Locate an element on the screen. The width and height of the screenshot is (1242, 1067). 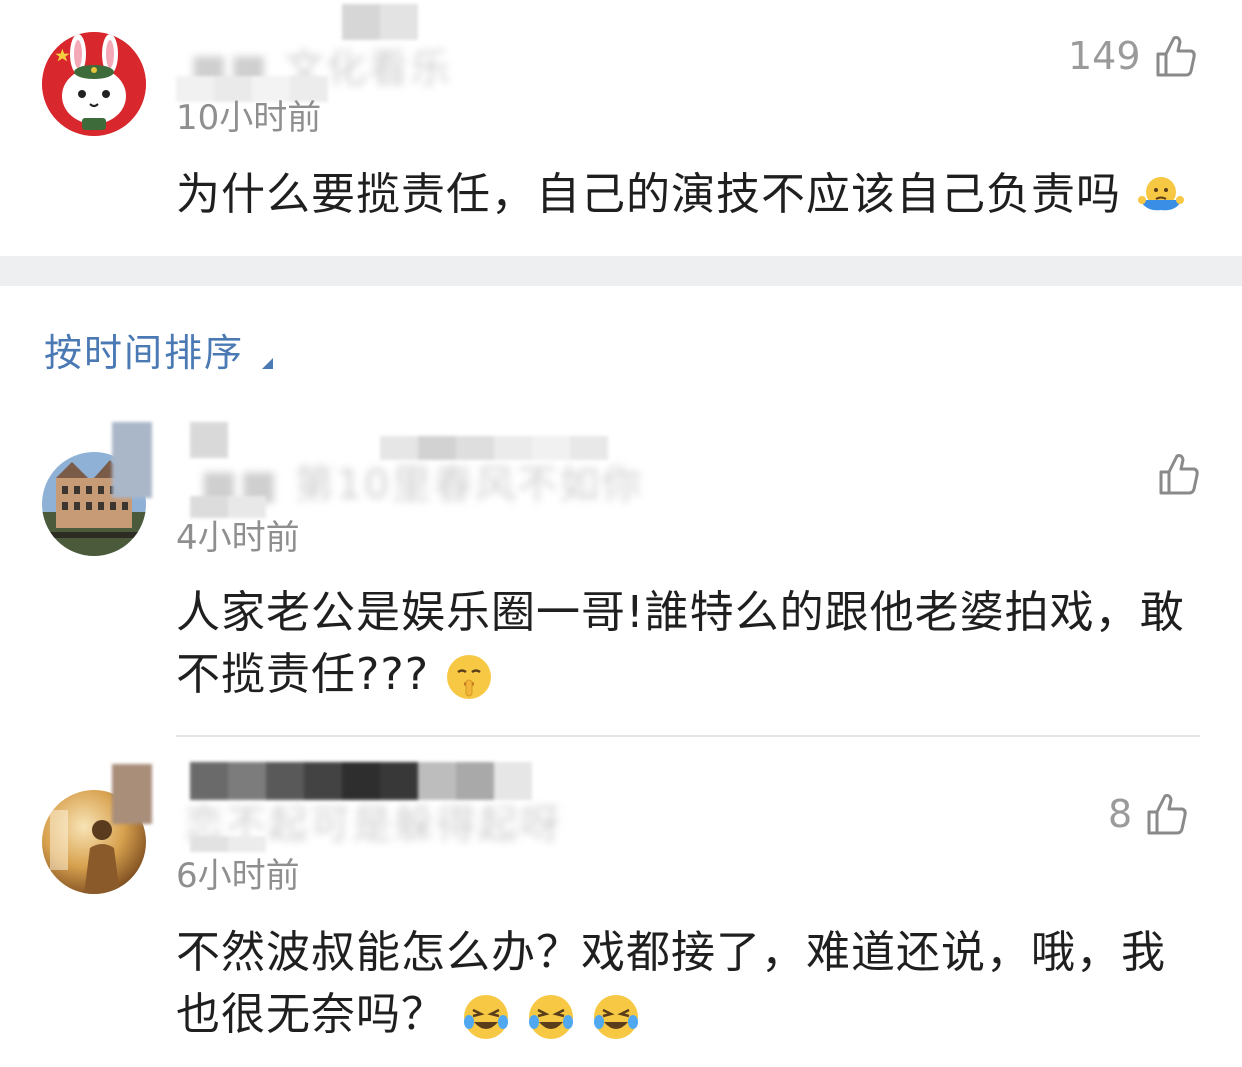
comment-time: 6小时前 is located at coordinates (238, 876).